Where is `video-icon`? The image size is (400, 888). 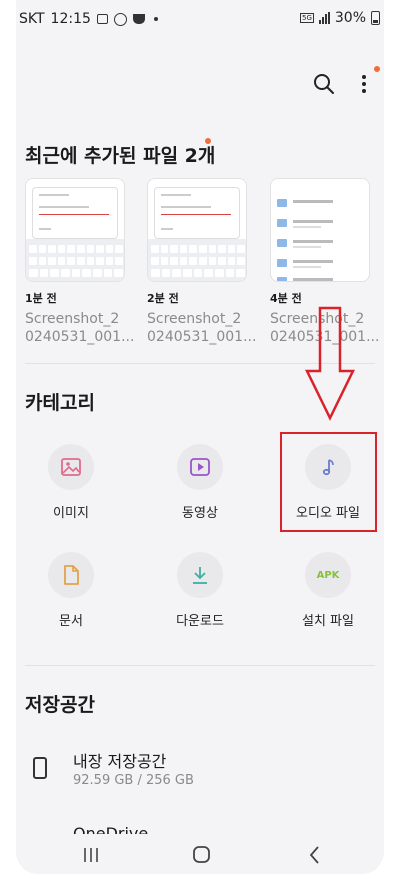 video-icon is located at coordinates (200, 467).